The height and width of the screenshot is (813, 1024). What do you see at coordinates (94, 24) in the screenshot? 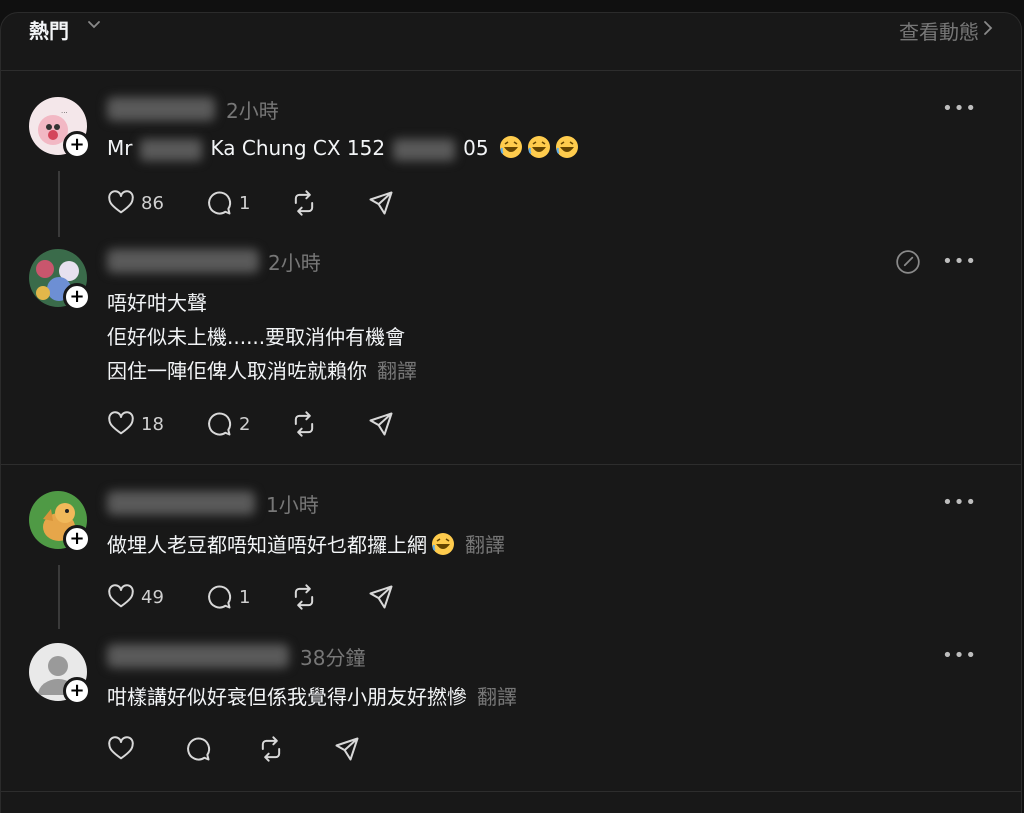
I see `chevron-down-icon` at bounding box center [94, 24].